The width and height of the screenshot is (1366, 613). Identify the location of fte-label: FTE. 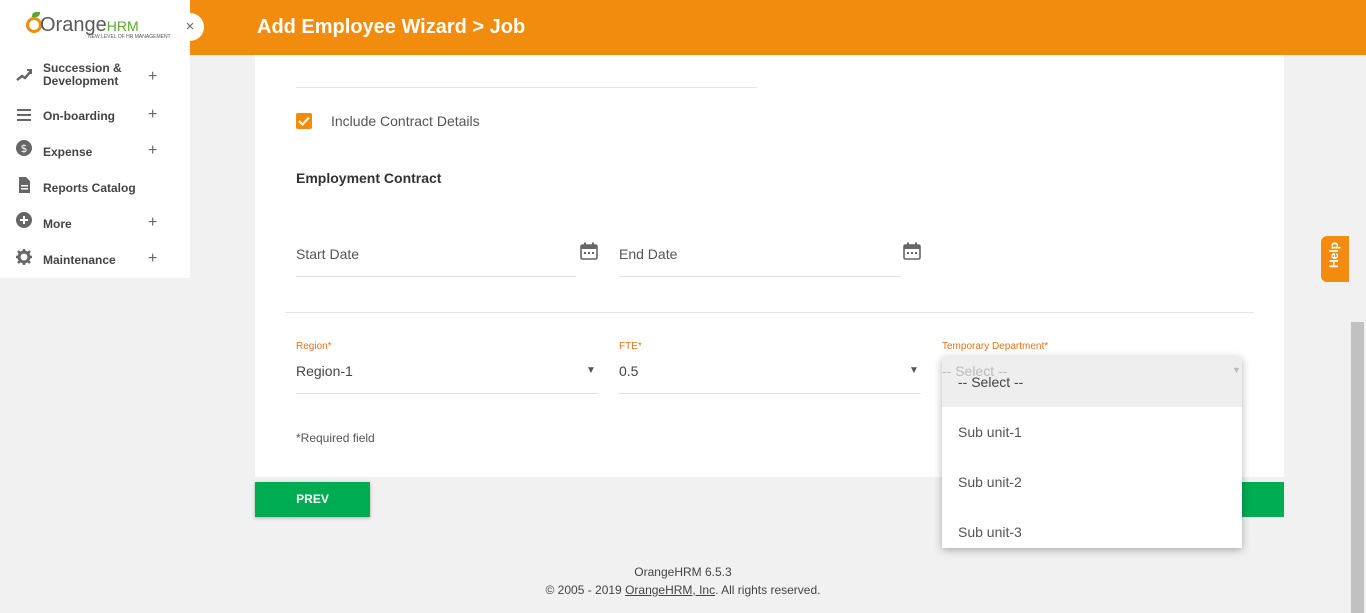
(628, 346).